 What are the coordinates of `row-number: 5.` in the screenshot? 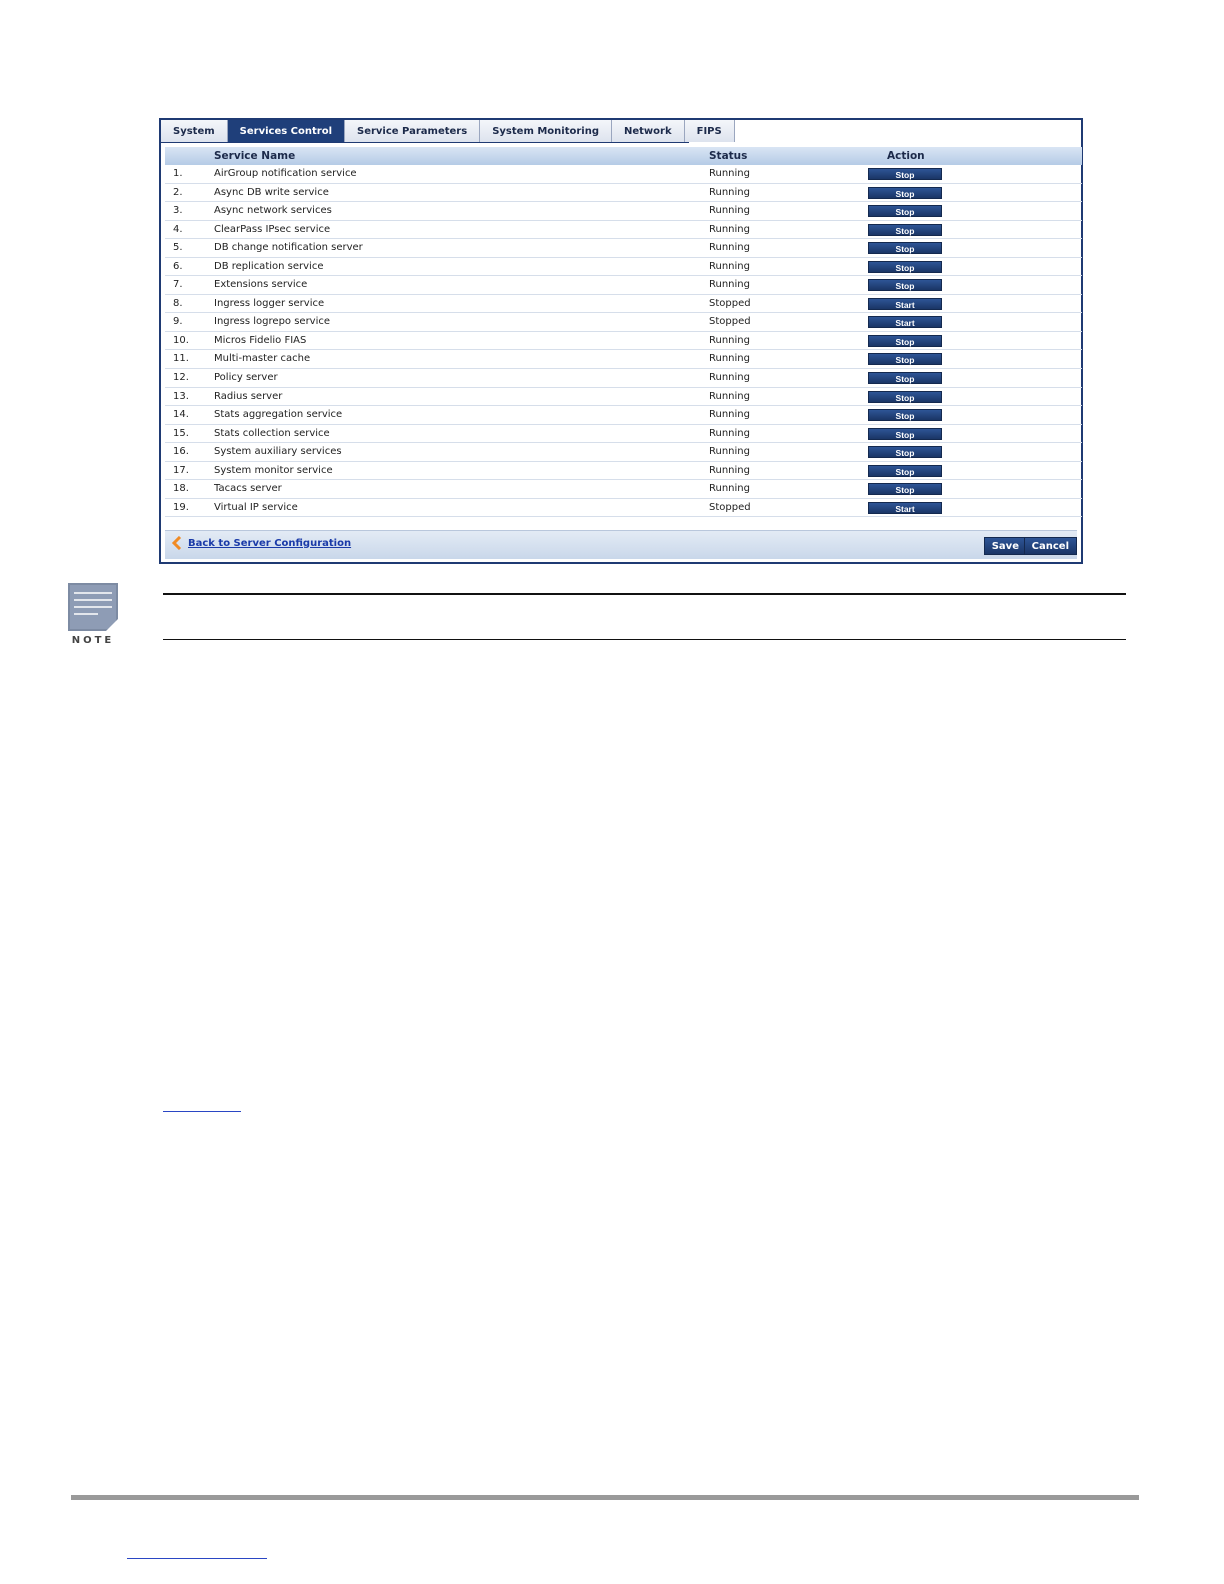 It's located at (178, 248).